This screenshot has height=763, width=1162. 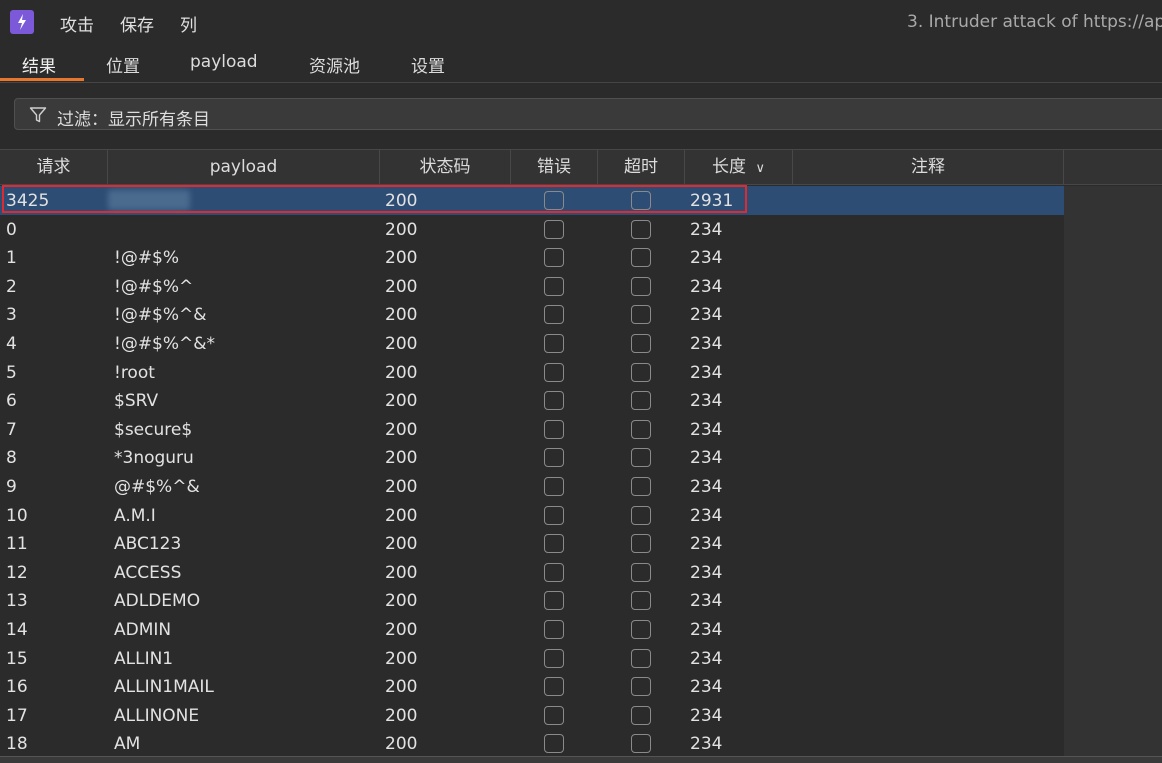 What do you see at coordinates (532, 629) in the screenshot?
I see `table-row: 14 ADMIN 200 234` at bounding box center [532, 629].